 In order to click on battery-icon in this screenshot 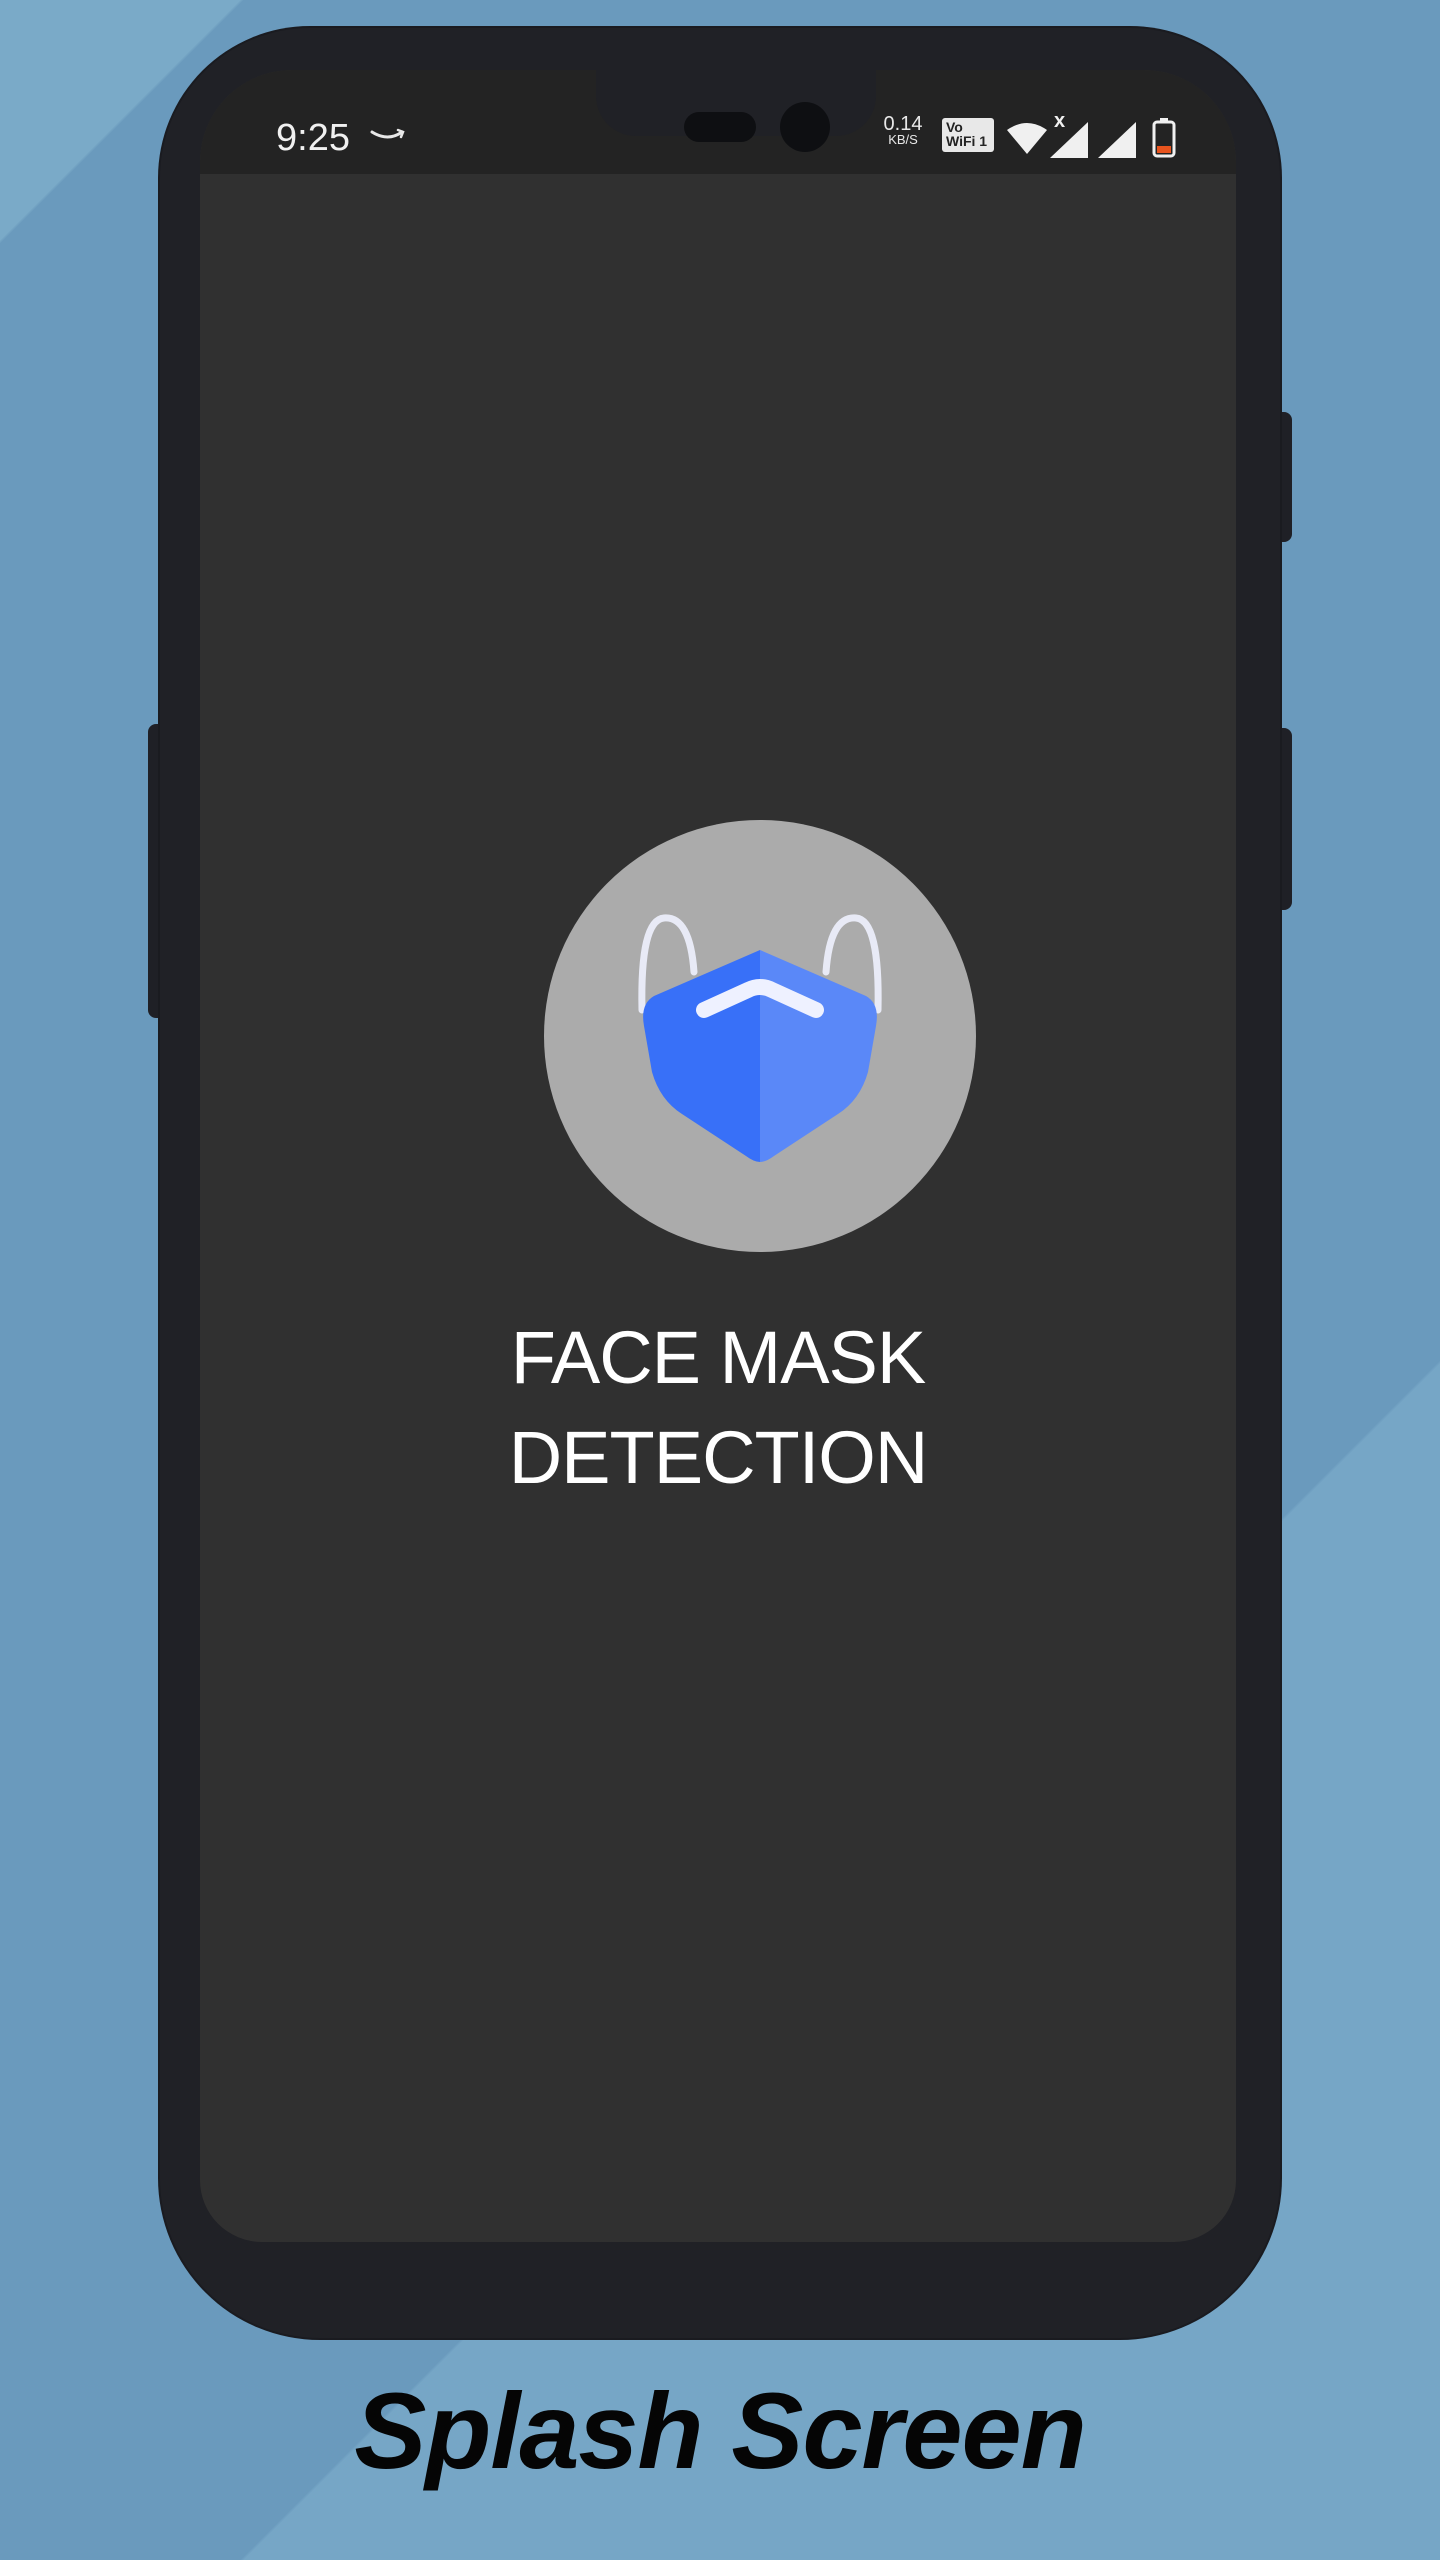, I will do `click(1164, 138)`.